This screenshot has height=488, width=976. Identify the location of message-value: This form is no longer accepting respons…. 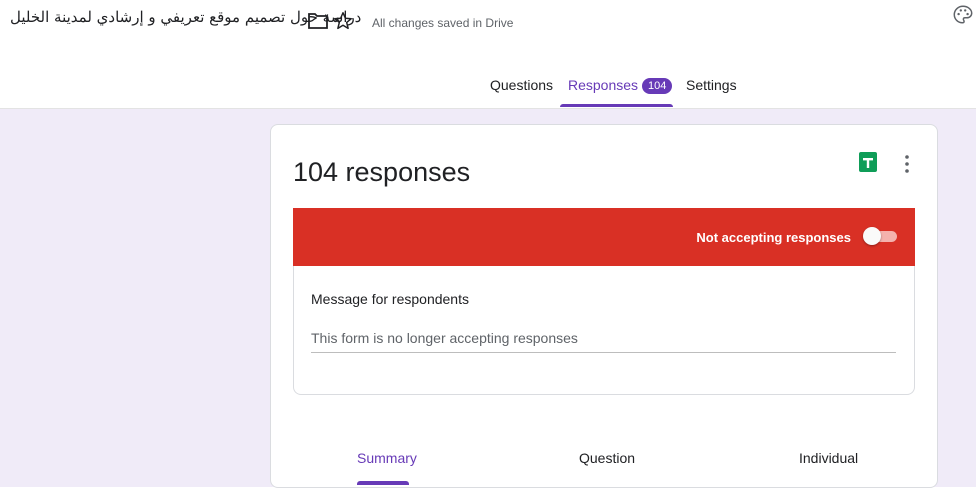
(444, 338).